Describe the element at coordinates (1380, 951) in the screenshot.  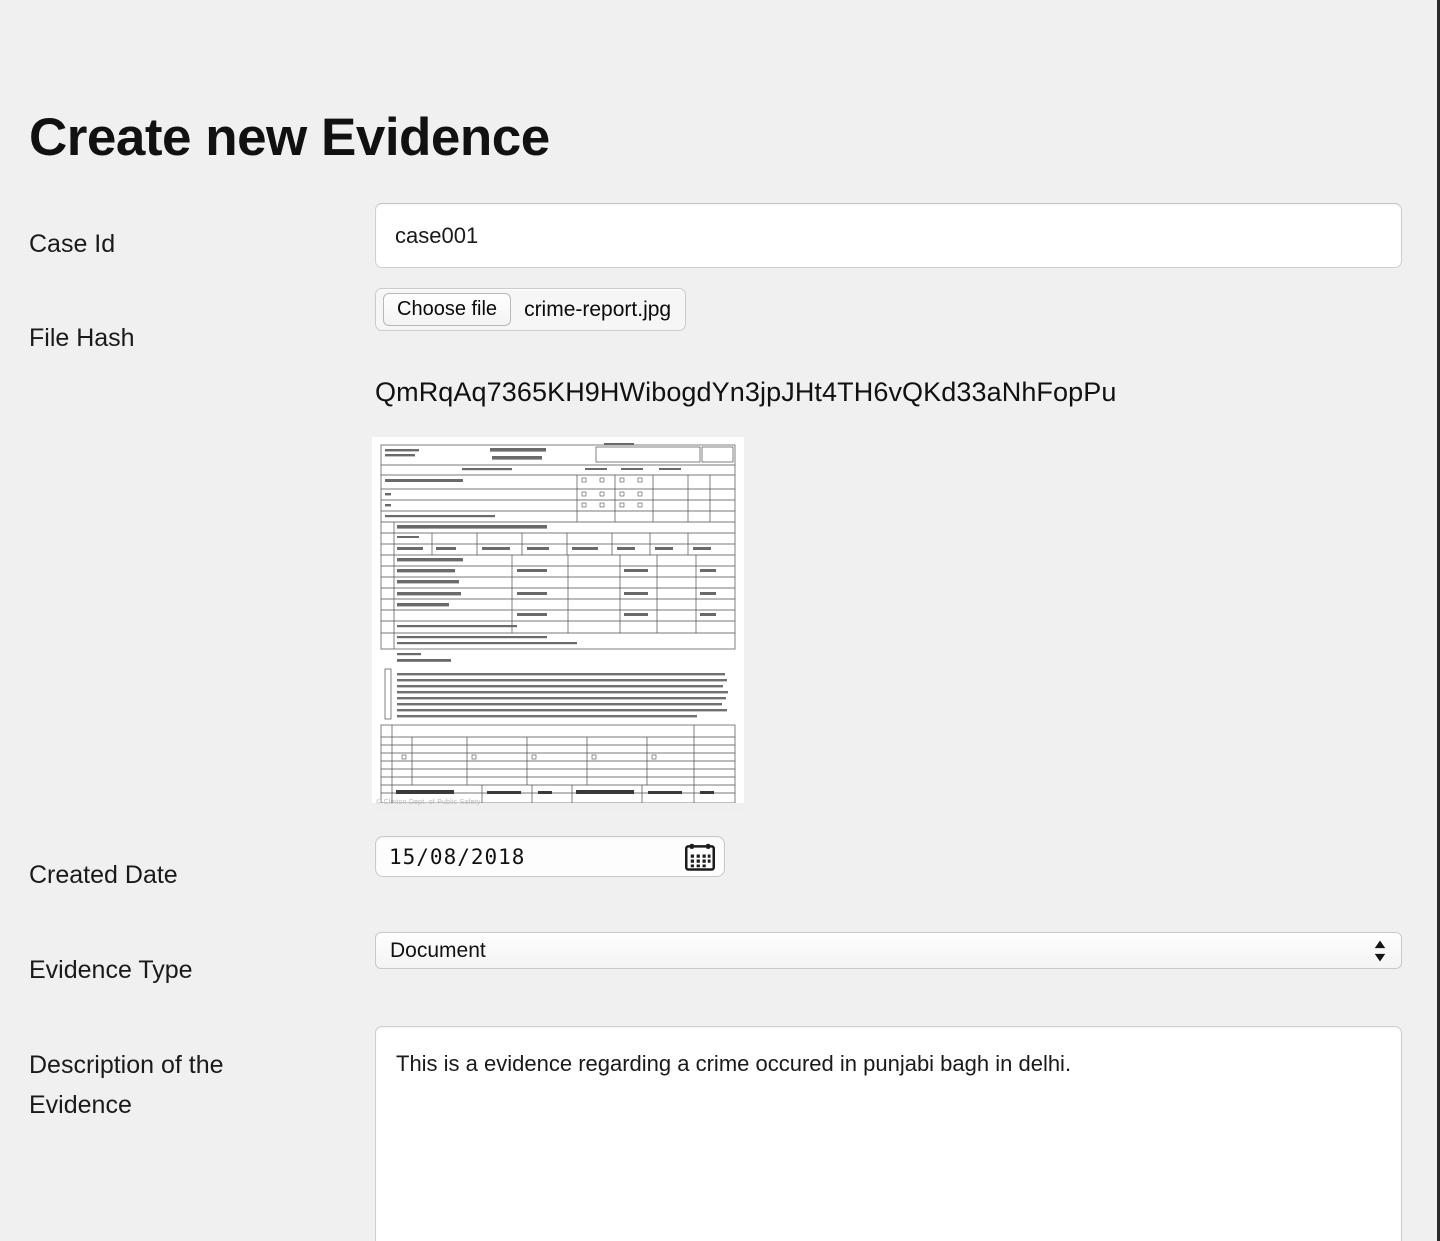
I see `chevron-up-down-icon` at that location.